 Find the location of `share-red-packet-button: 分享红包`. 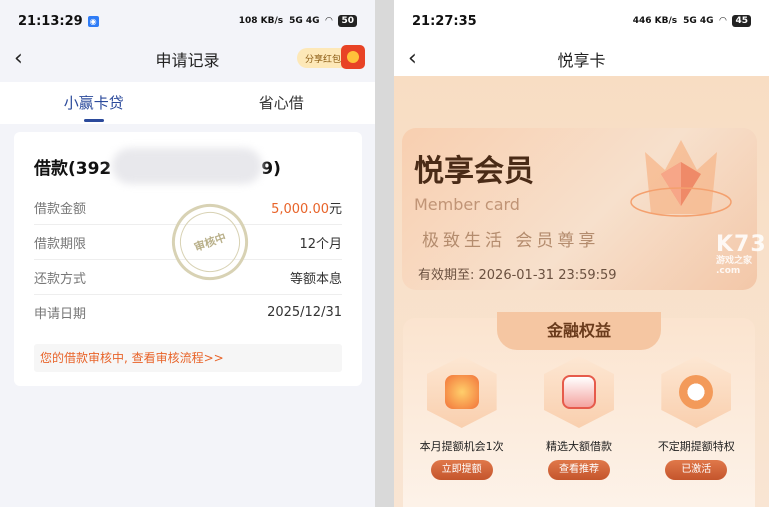

share-red-packet-button: 分享红包 is located at coordinates (330, 57).